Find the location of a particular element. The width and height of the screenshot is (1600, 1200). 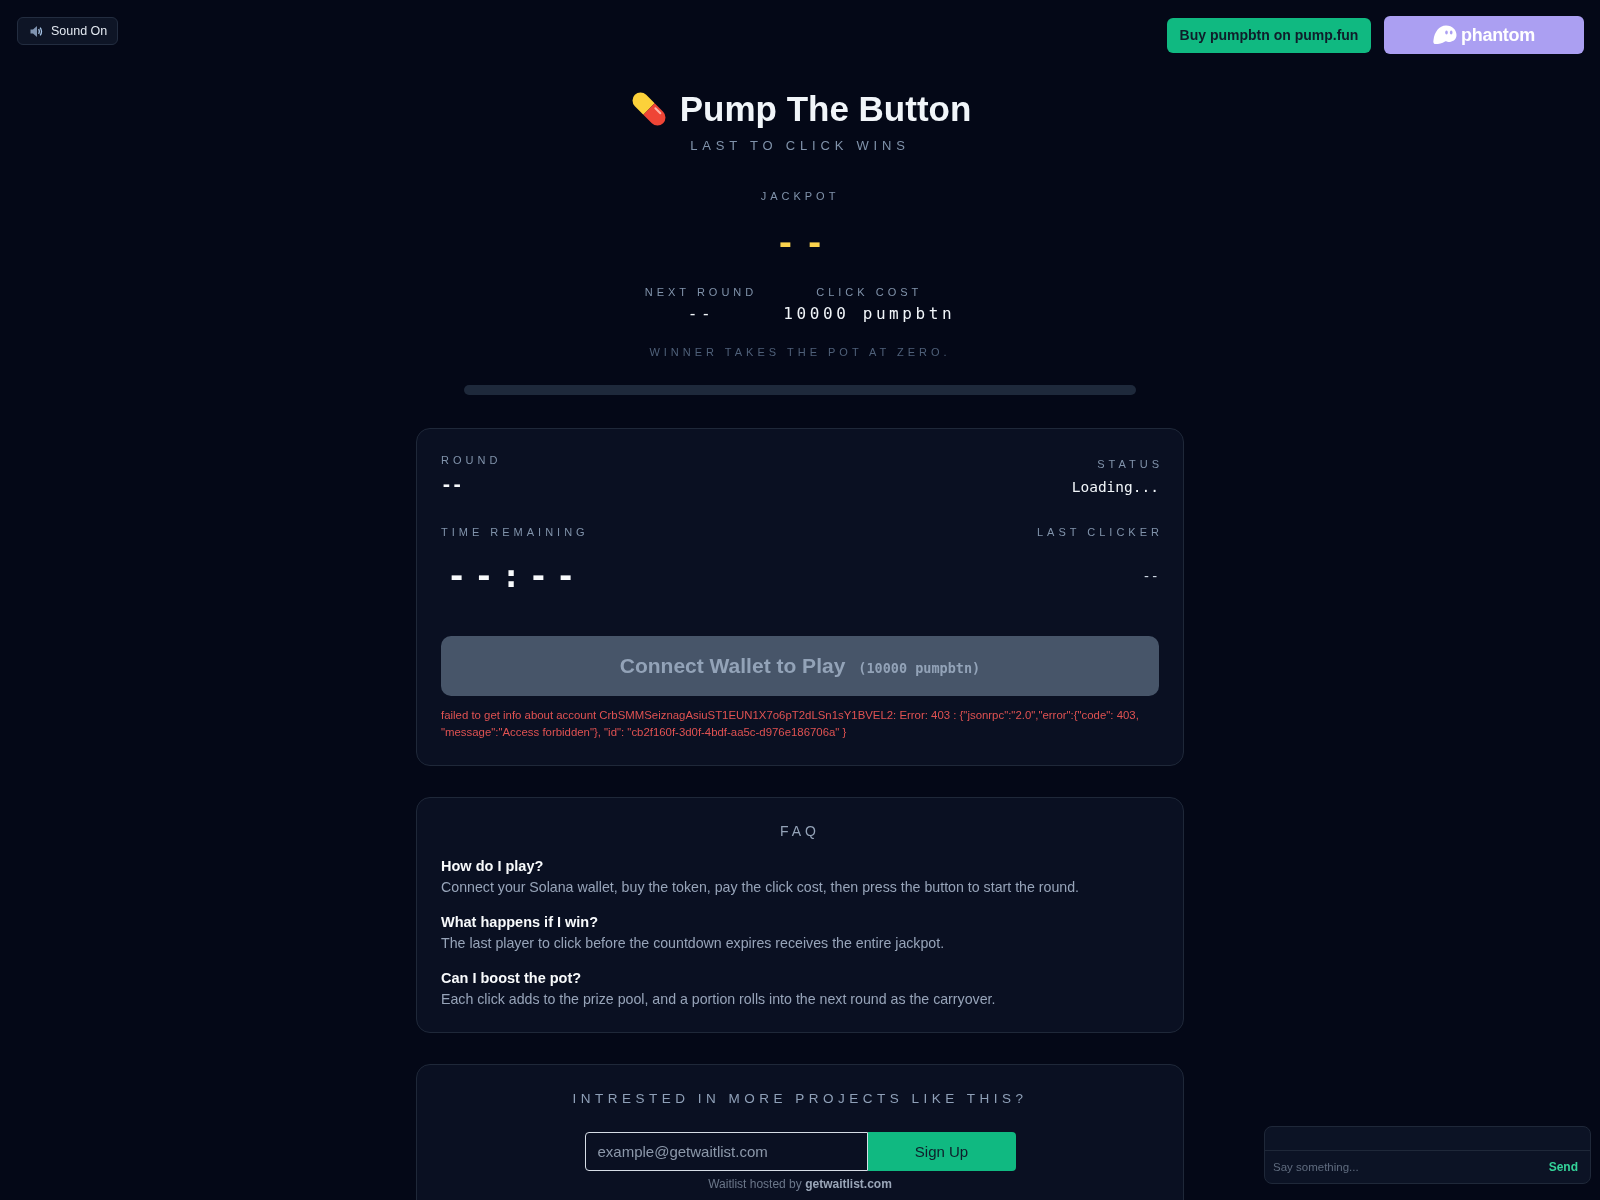

speaker-icon is located at coordinates (36, 31).